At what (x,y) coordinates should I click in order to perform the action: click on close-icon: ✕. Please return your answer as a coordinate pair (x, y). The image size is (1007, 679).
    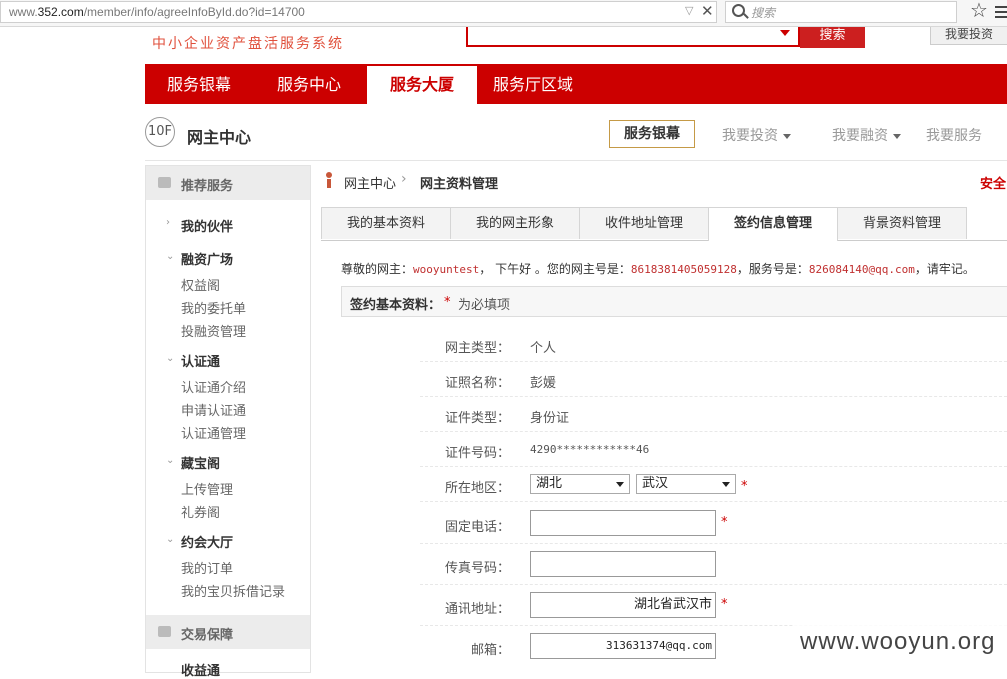
    Looking at the image, I should click on (707, 11).